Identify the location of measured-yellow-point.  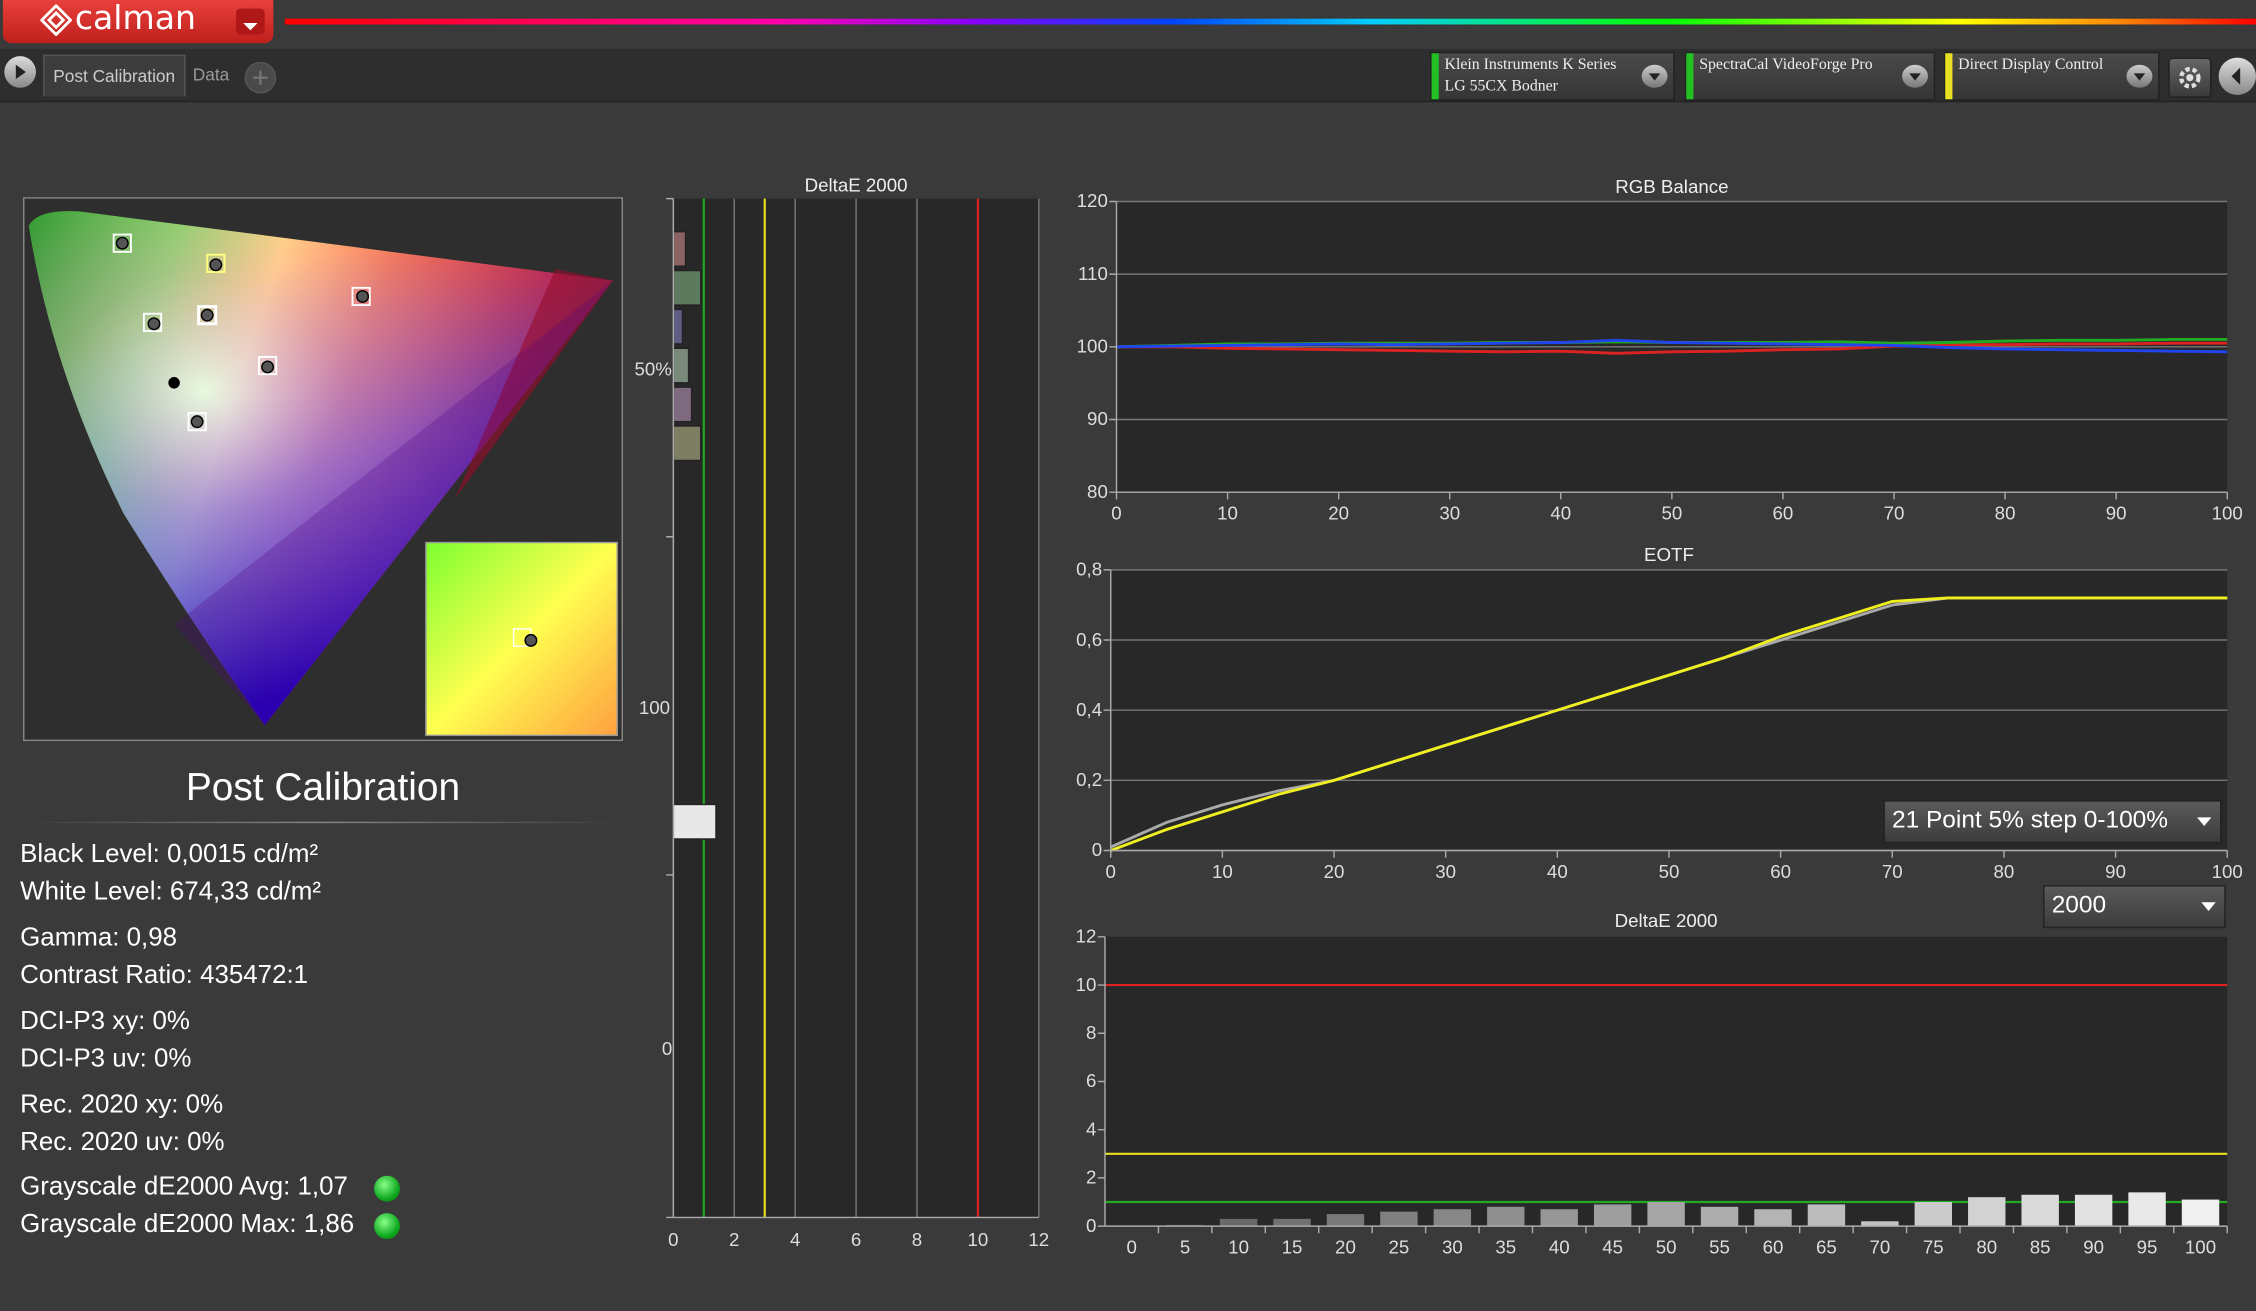
(216, 265).